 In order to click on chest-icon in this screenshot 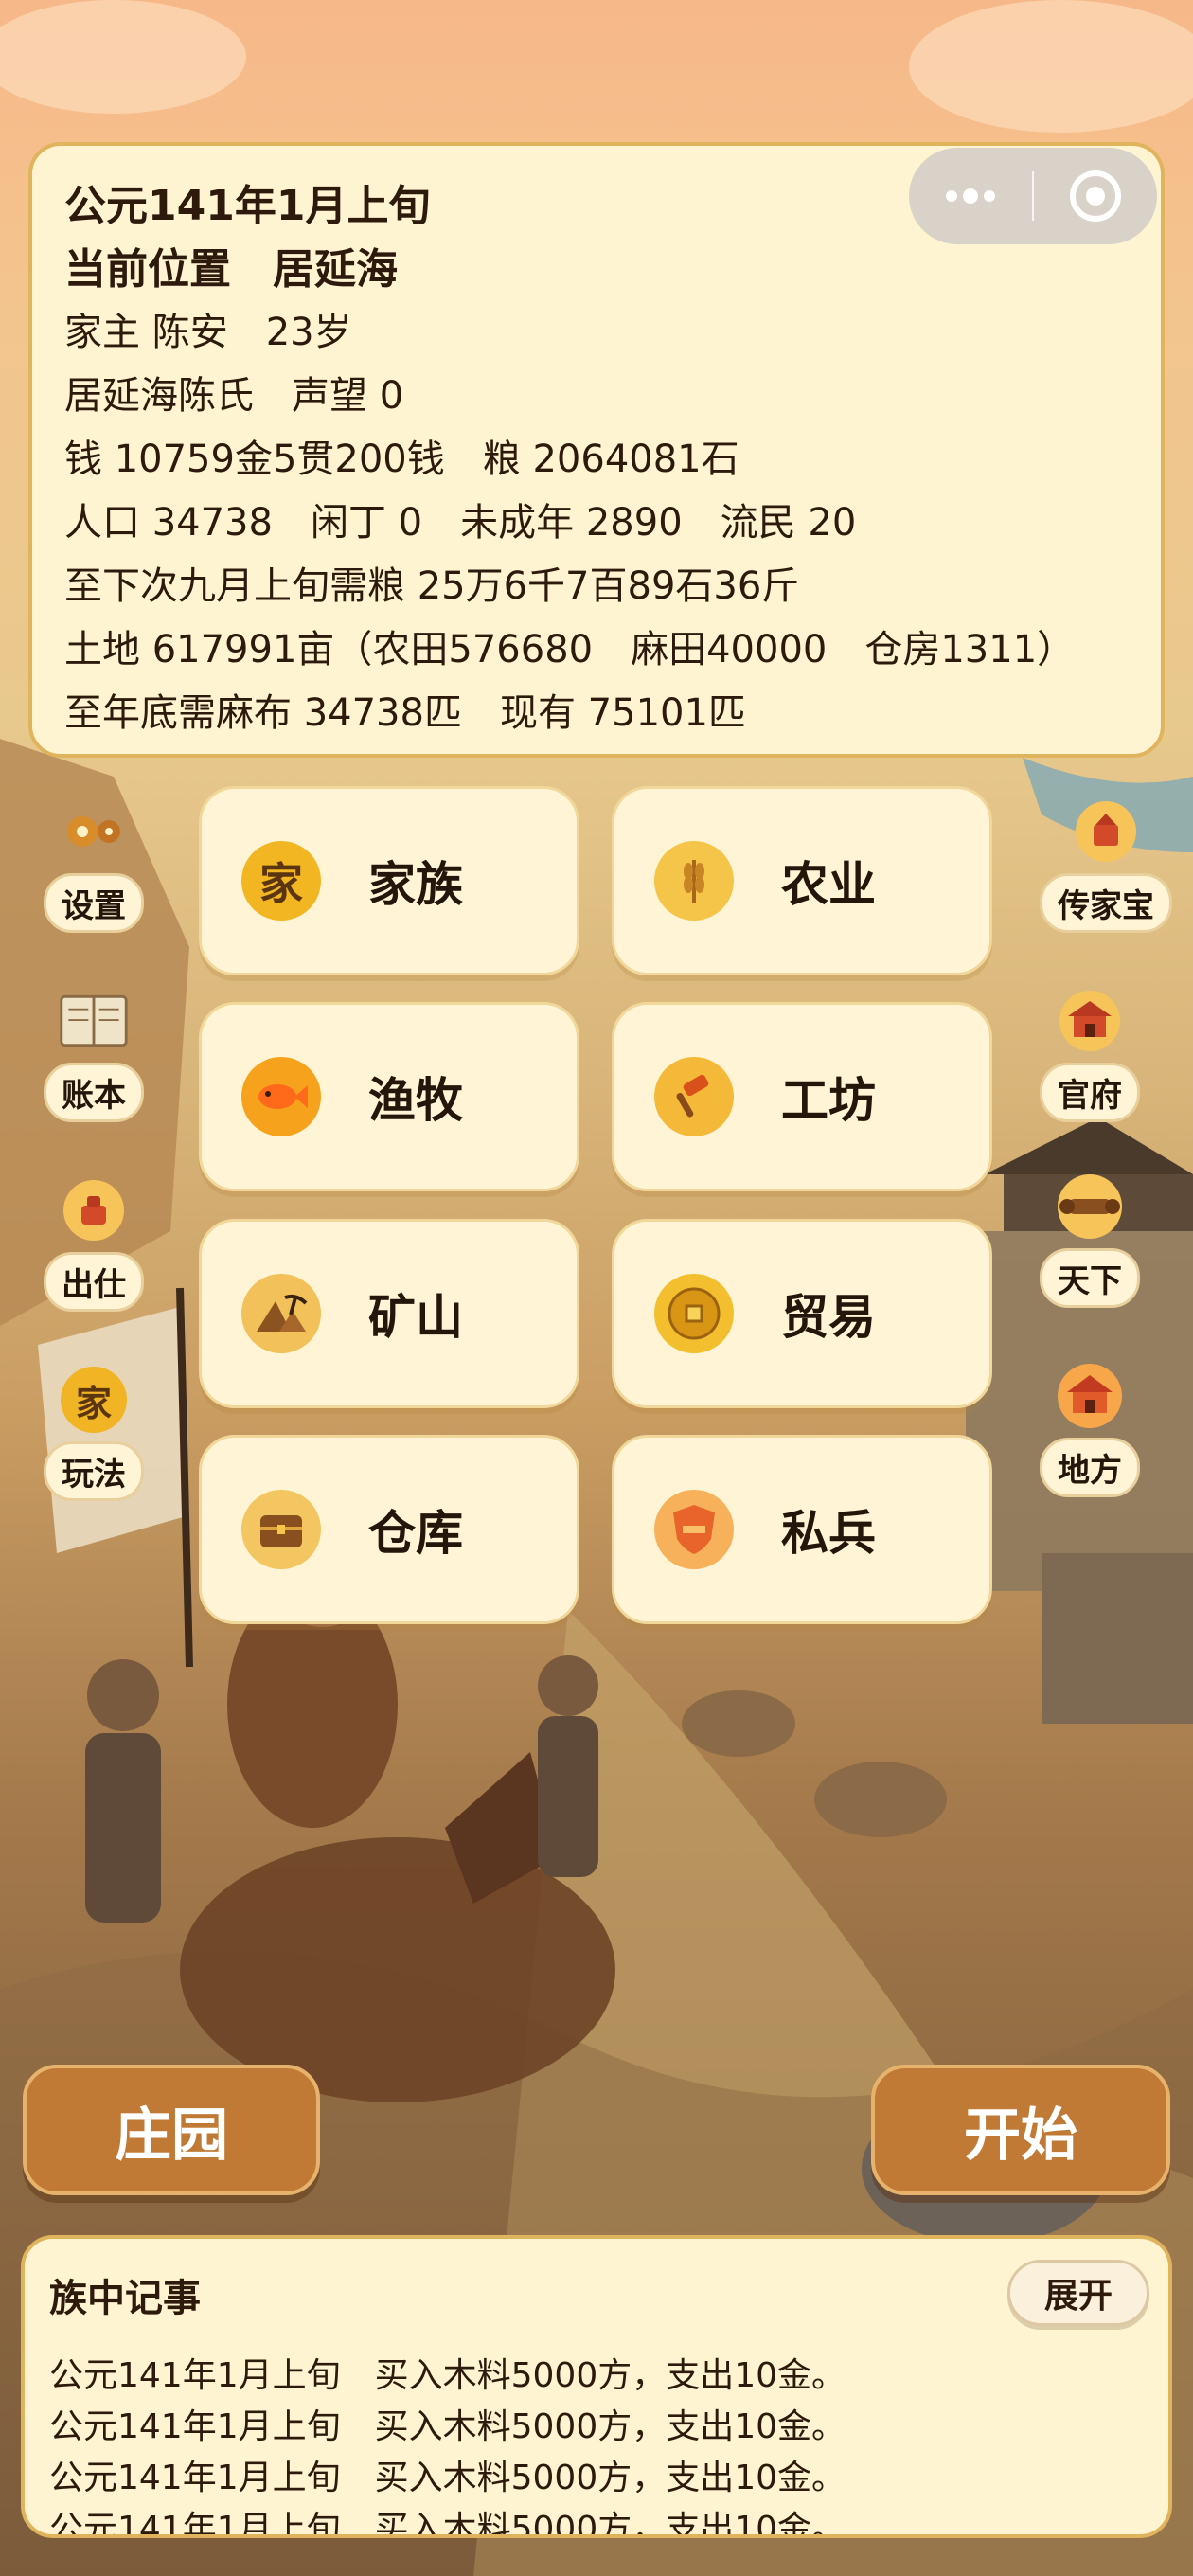, I will do `click(281, 1529)`.